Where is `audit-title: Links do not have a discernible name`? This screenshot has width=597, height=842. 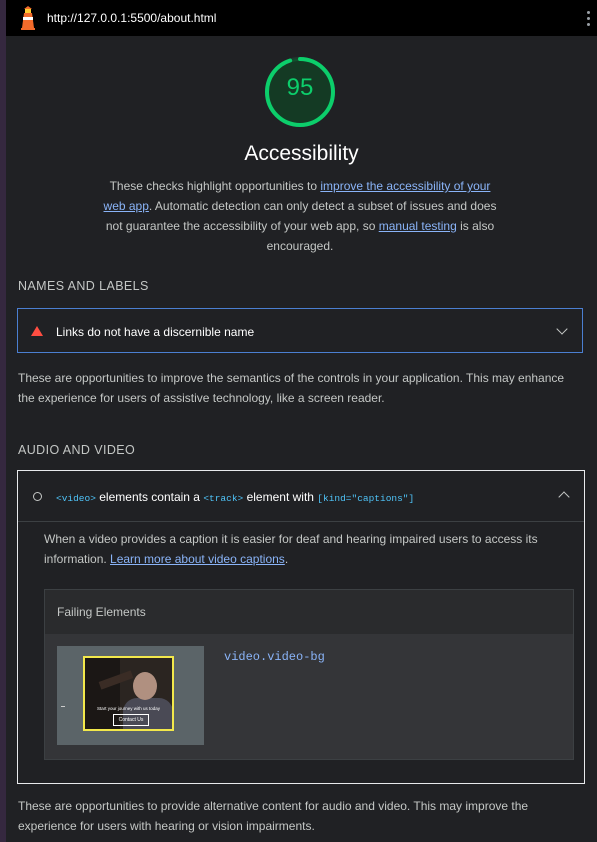
audit-title: Links do not have a discernible name is located at coordinates (155, 332).